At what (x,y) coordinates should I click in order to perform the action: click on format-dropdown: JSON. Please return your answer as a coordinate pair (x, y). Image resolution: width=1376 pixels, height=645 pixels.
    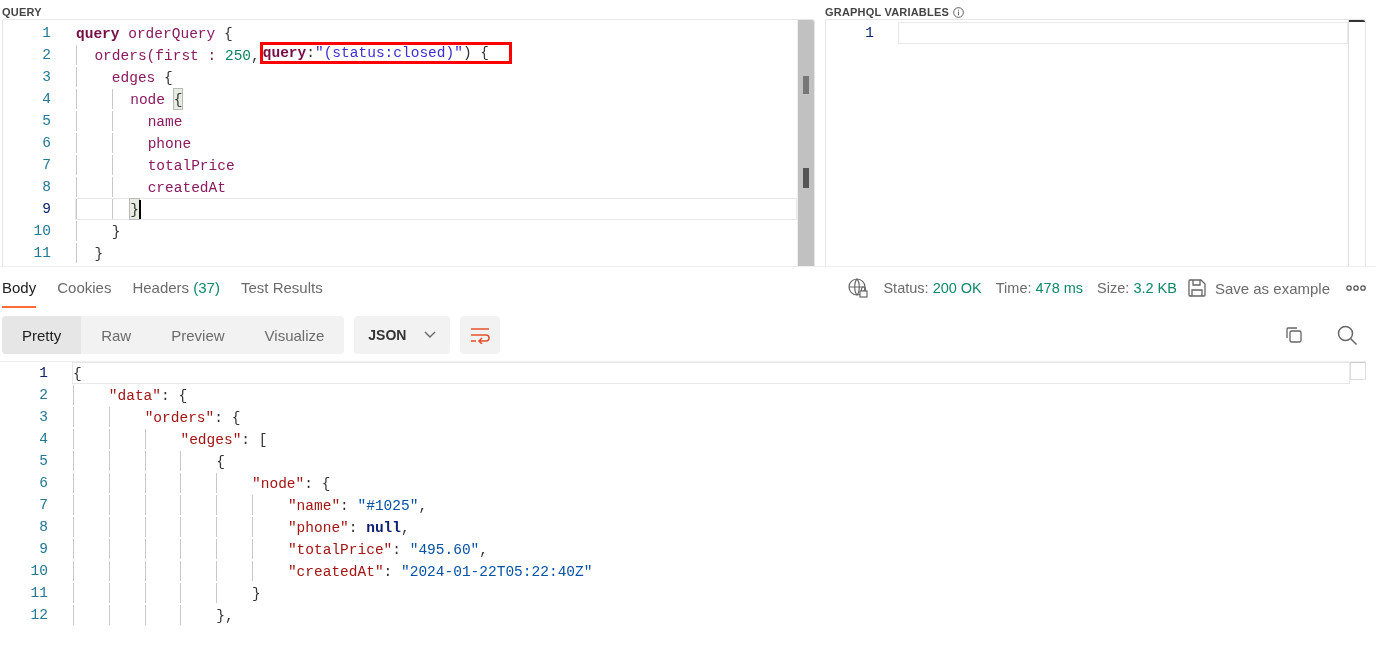
    Looking at the image, I should click on (402, 335).